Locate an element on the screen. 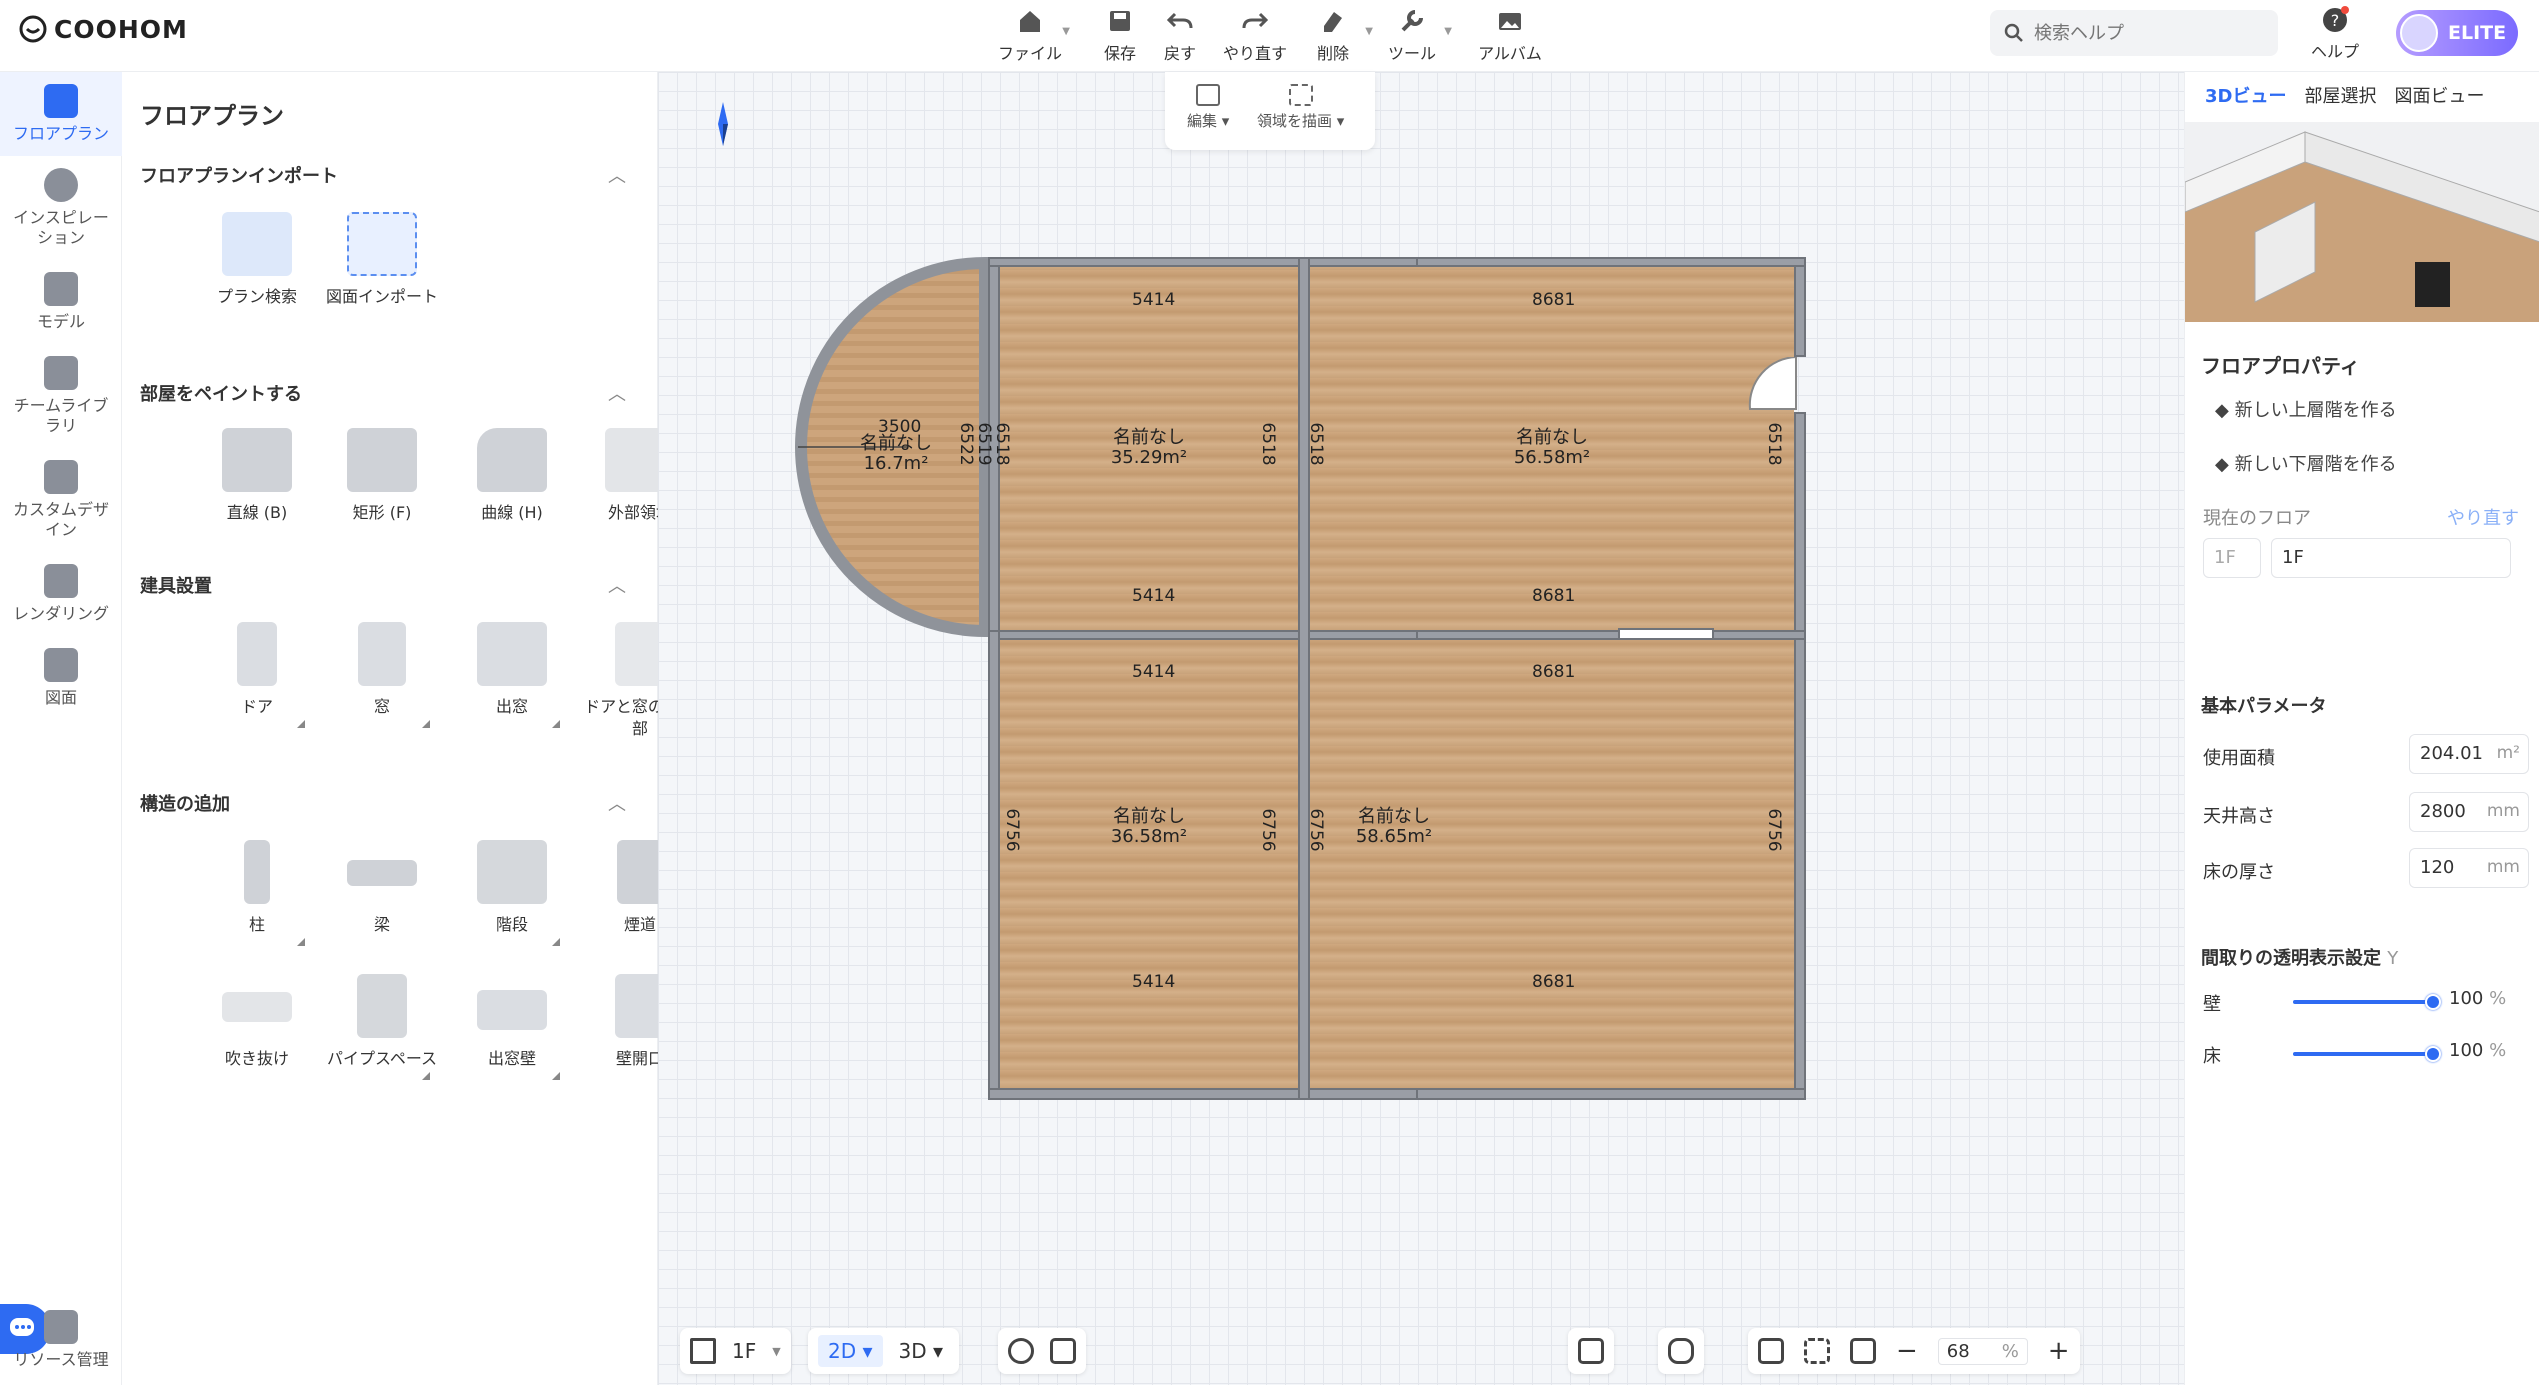  room-label-5: 名前なし 58.65m² is located at coordinates (1394, 827).